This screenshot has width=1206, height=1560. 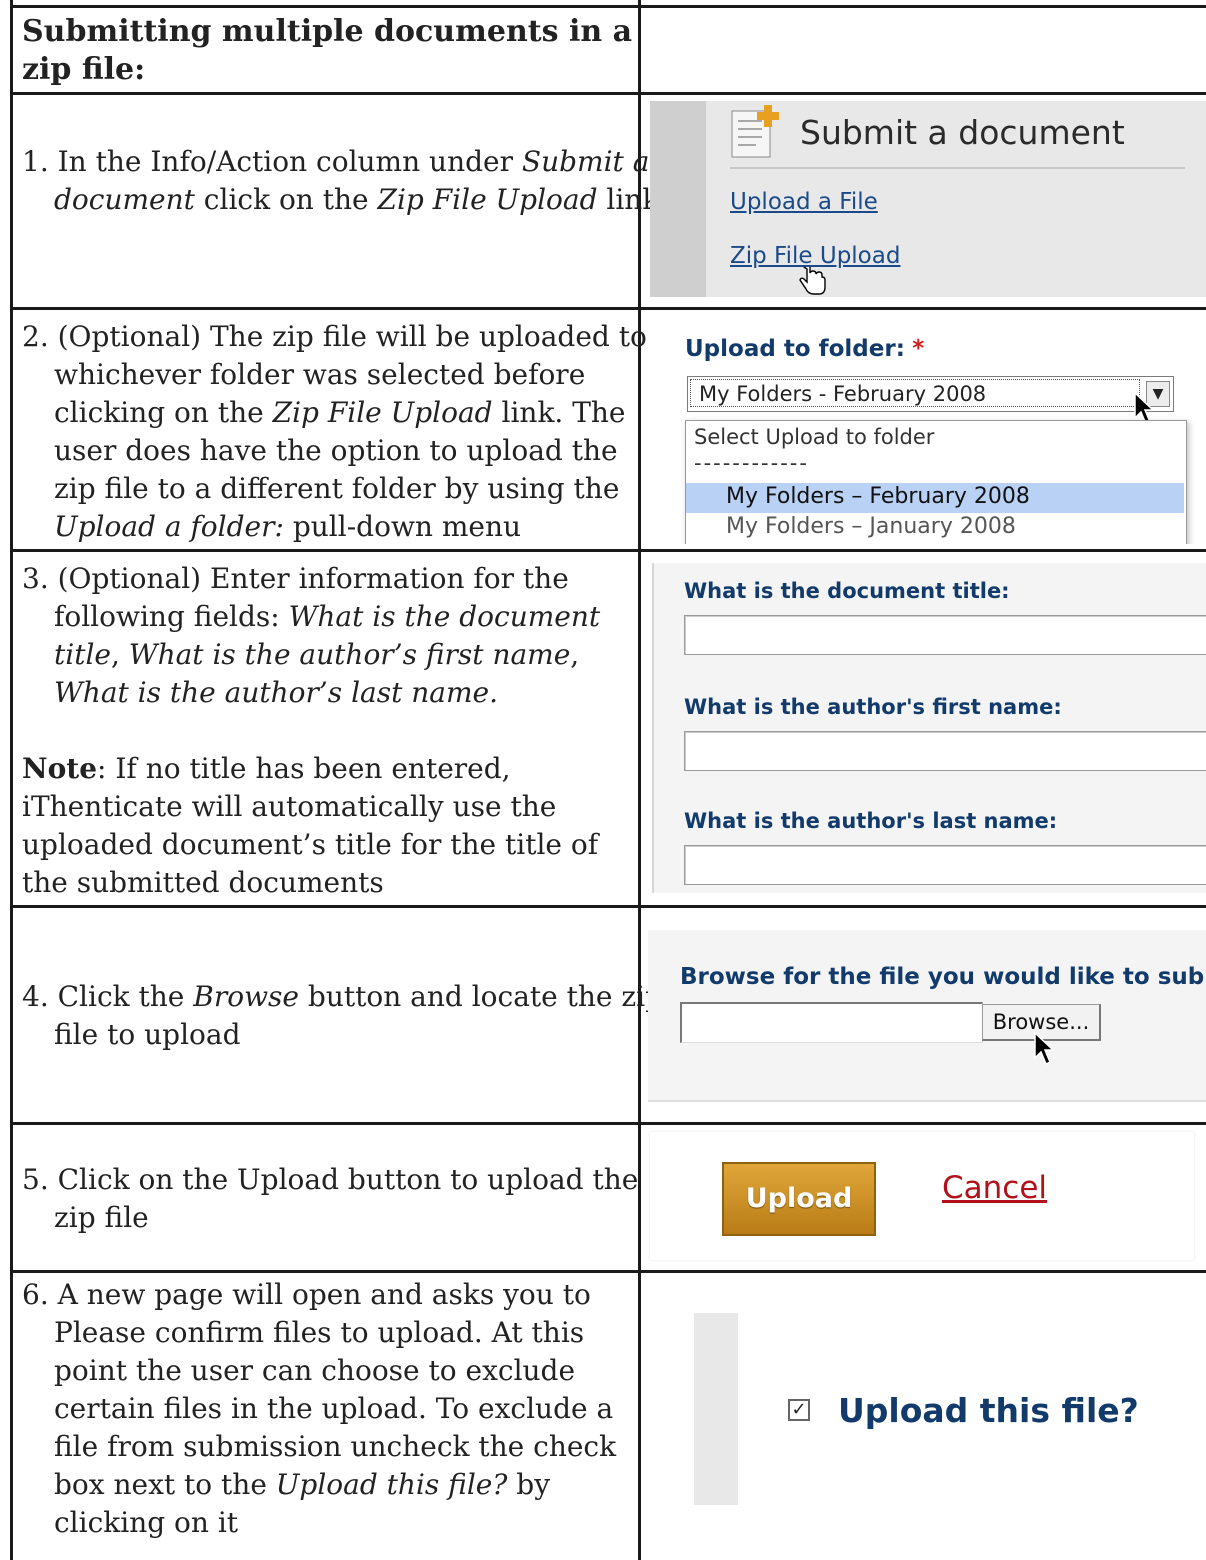 What do you see at coordinates (831, 1022) in the screenshot?
I see `file-path-input` at bounding box center [831, 1022].